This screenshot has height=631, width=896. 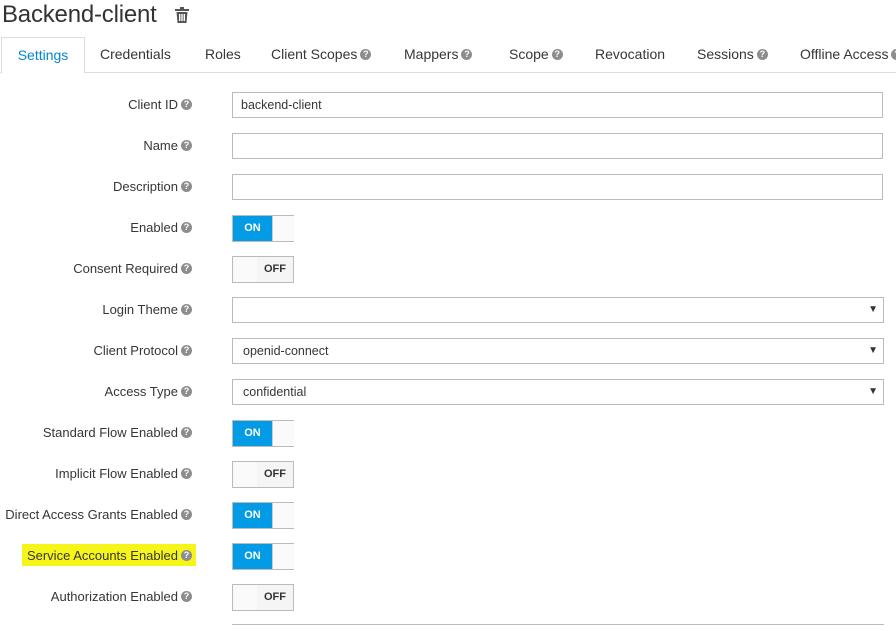 I want to click on enabled-label: Enabled?, so click(x=161, y=227).